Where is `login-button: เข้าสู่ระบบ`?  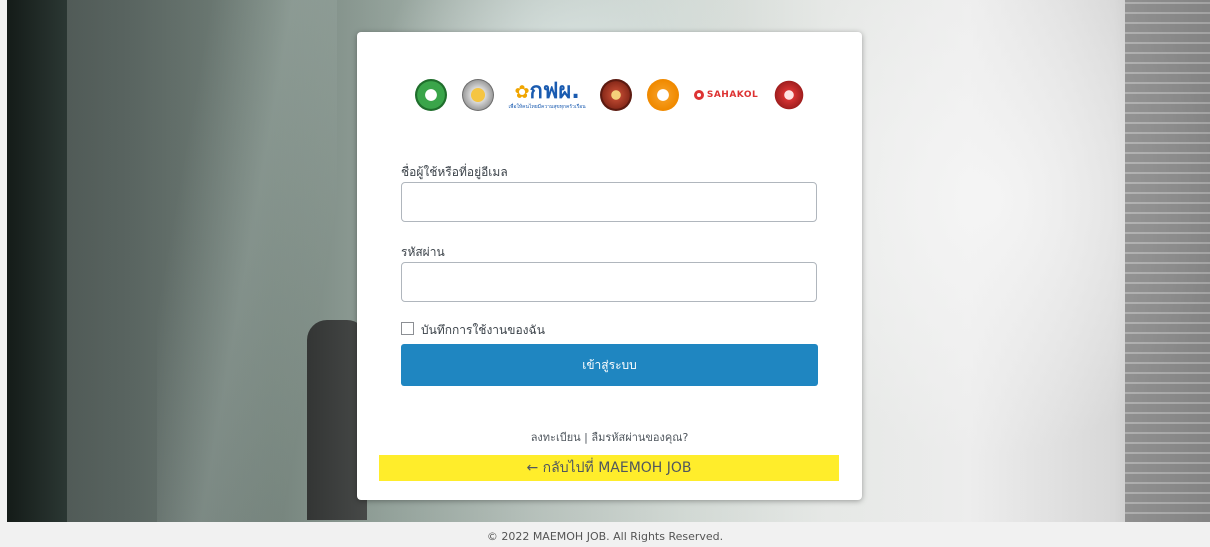
login-button: เข้าสู่ระบบ is located at coordinates (609, 365).